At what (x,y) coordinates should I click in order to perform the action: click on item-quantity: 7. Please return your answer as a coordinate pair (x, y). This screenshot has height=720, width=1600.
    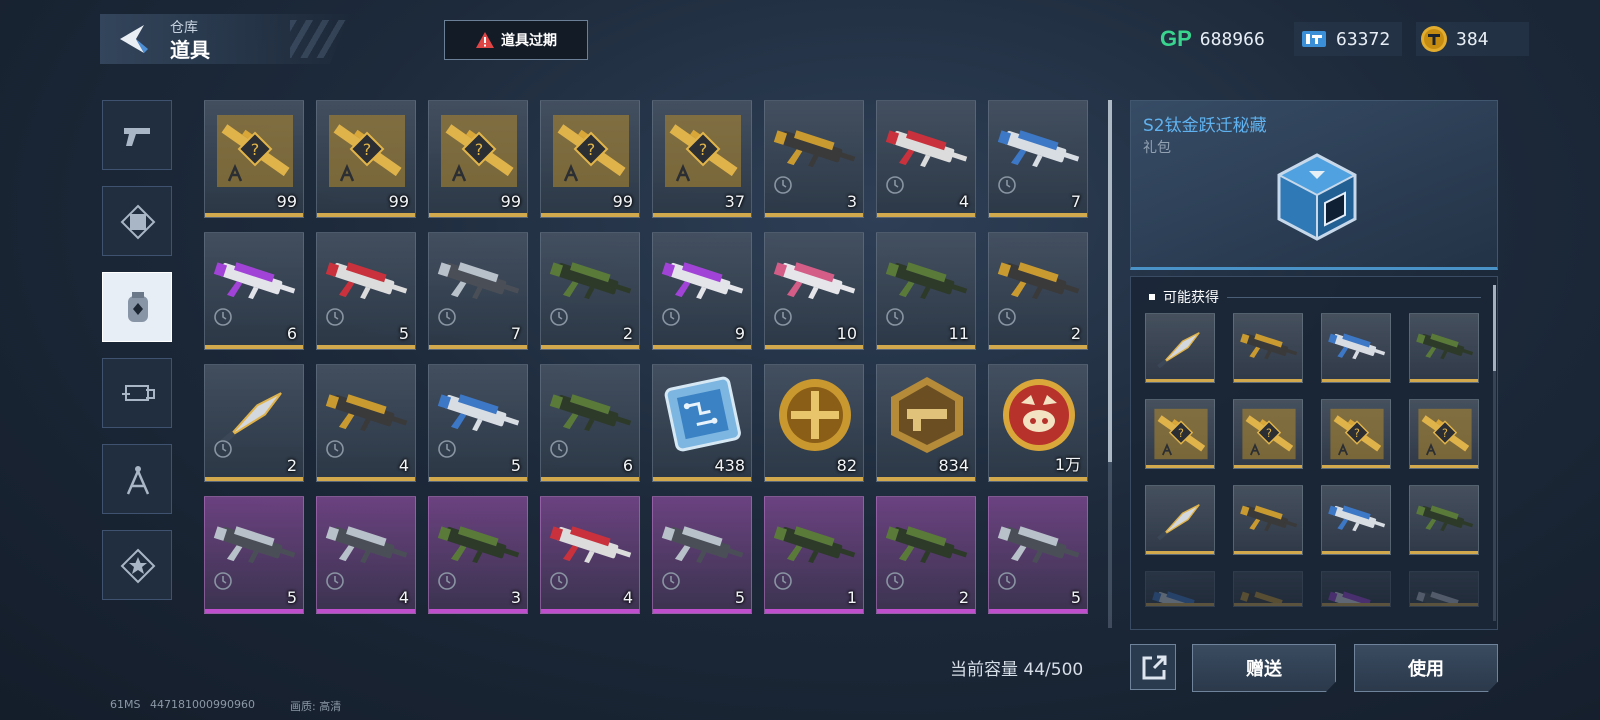
    Looking at the image, I should click on (515, 333).